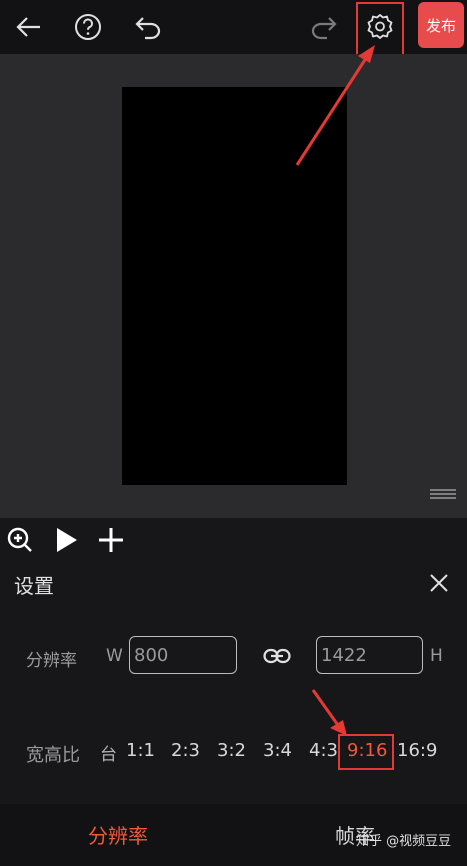 The image size is (467, 866). I want to click on aspect-option-3-4: 3:4, so click(277, 750).